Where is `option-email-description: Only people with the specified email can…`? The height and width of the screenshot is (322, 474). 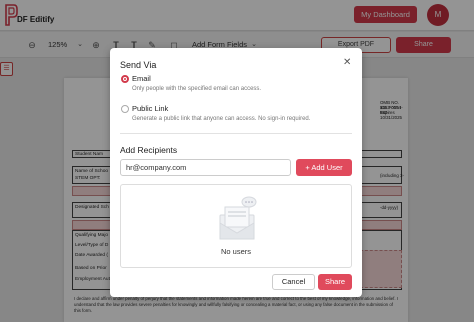
option-email-description: Only people with the specified email can… is located at coordinates (197, 89).